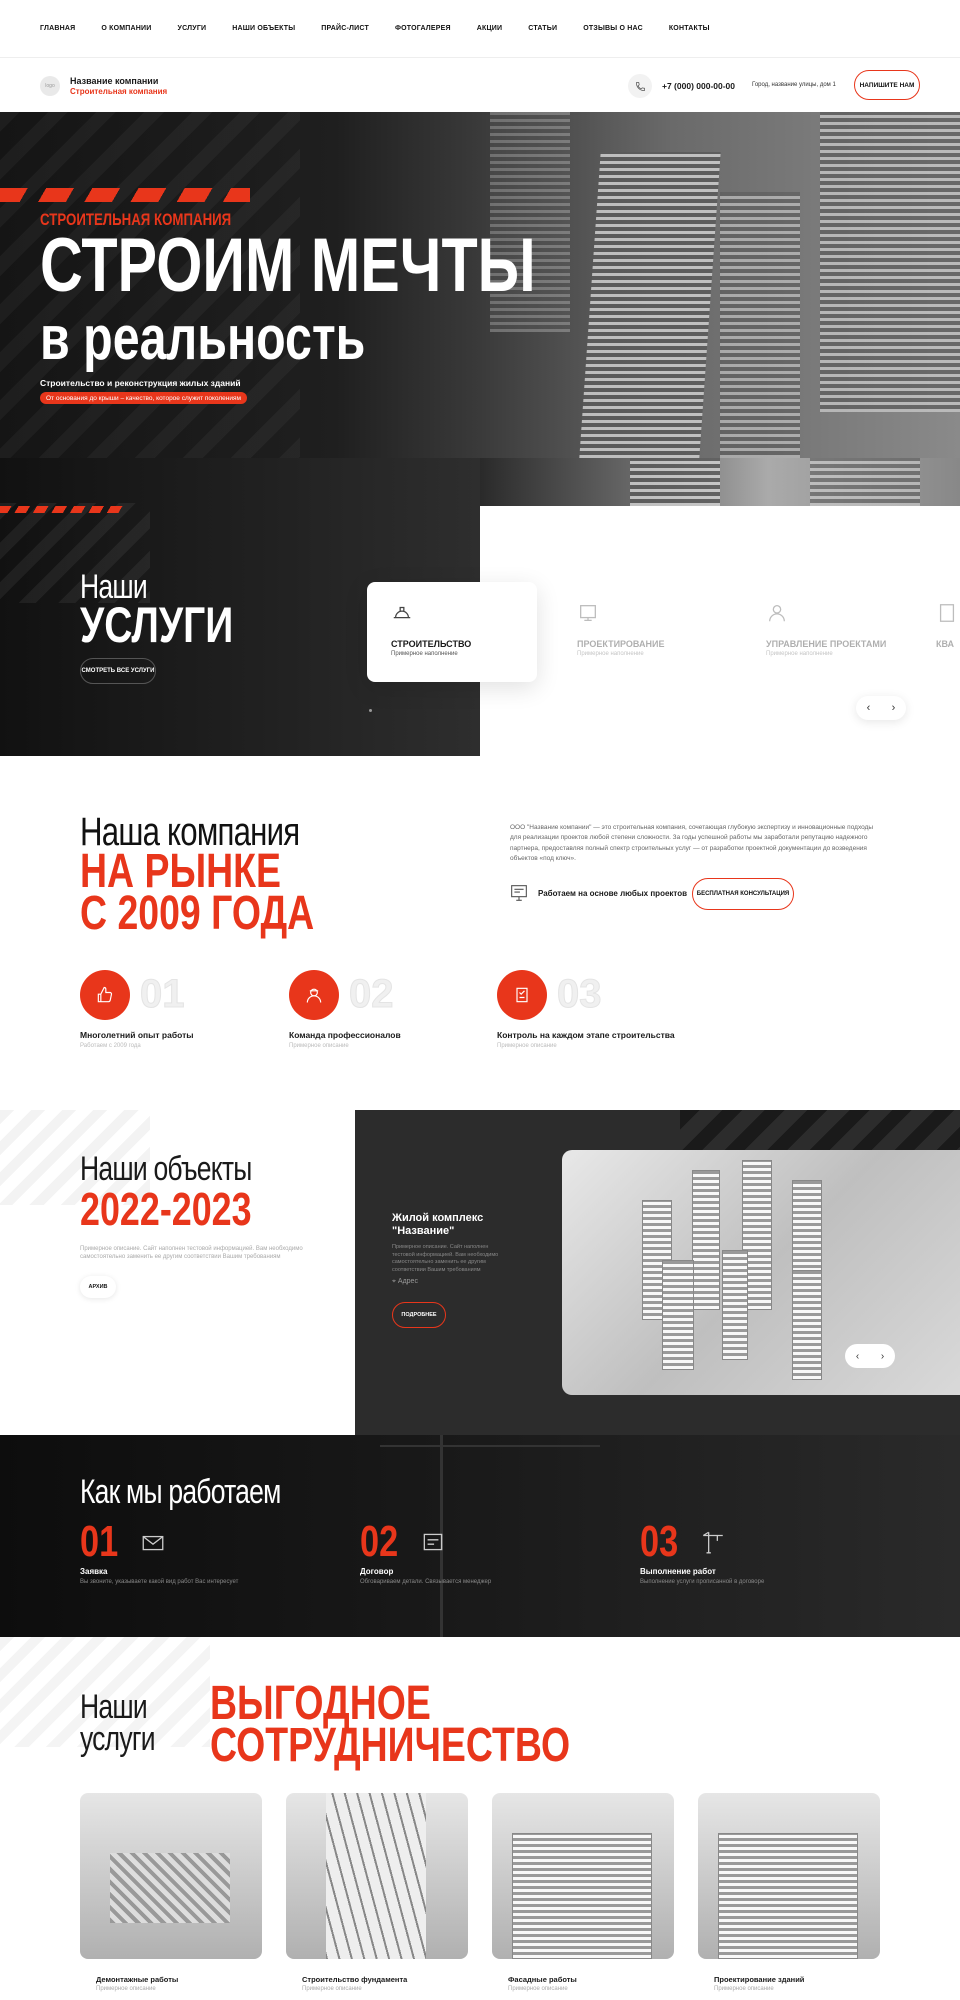  Describe the element at coordinates (180, 1492) in the screenshot. I see `how-title: Как мы работаем` at that location.